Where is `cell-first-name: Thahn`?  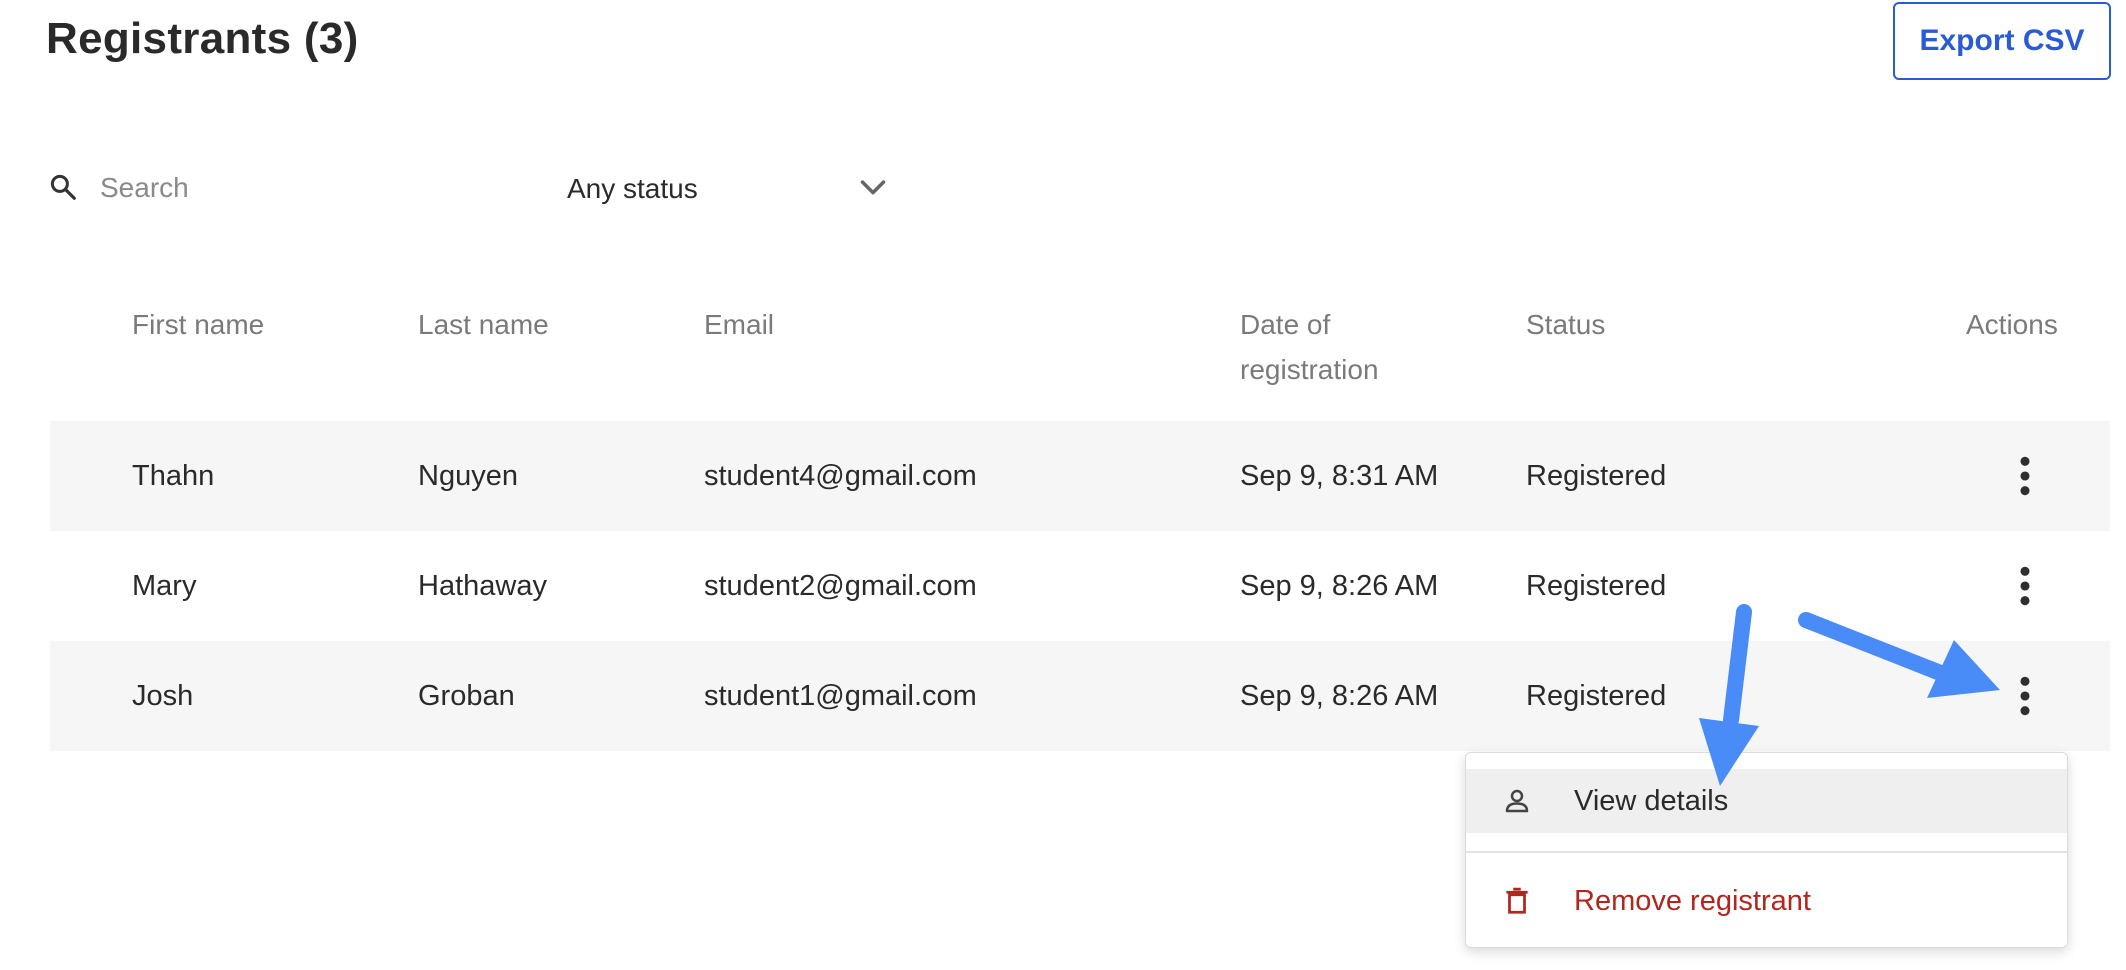
cell-first-name: Thahn is located at coordinates (173, 475).